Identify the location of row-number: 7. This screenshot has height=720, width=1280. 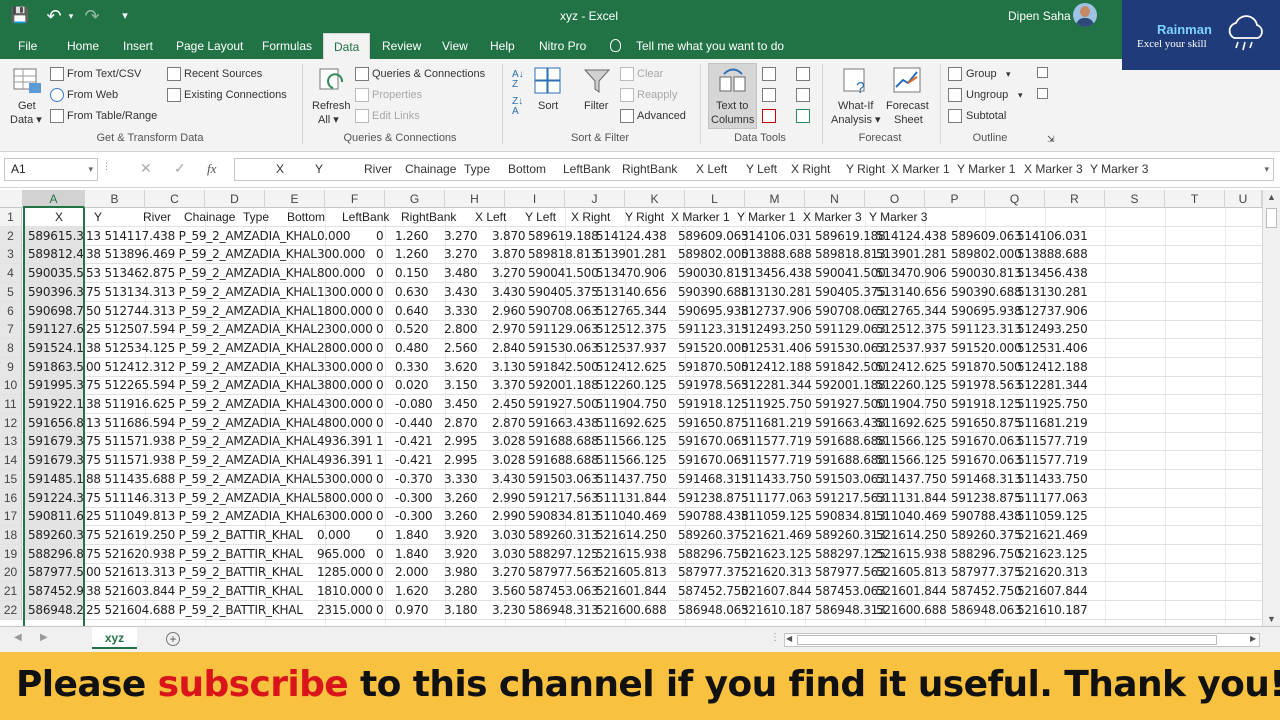
(11, 329).